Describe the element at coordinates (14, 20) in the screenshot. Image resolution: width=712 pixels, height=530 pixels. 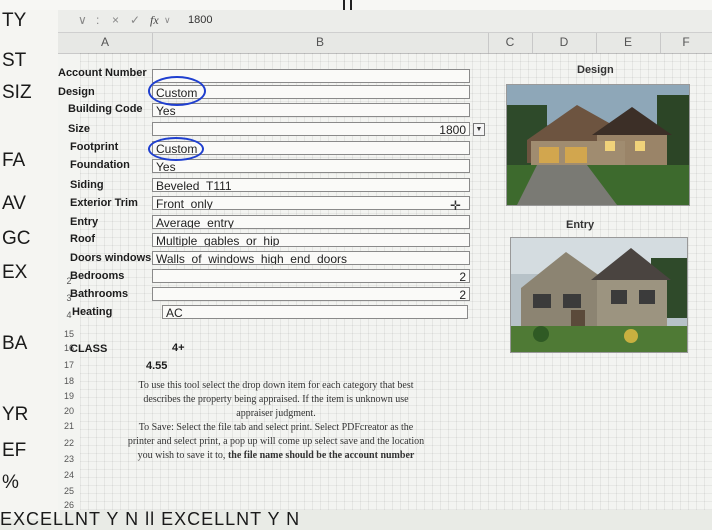
I see `paper-text: TY` at that location.